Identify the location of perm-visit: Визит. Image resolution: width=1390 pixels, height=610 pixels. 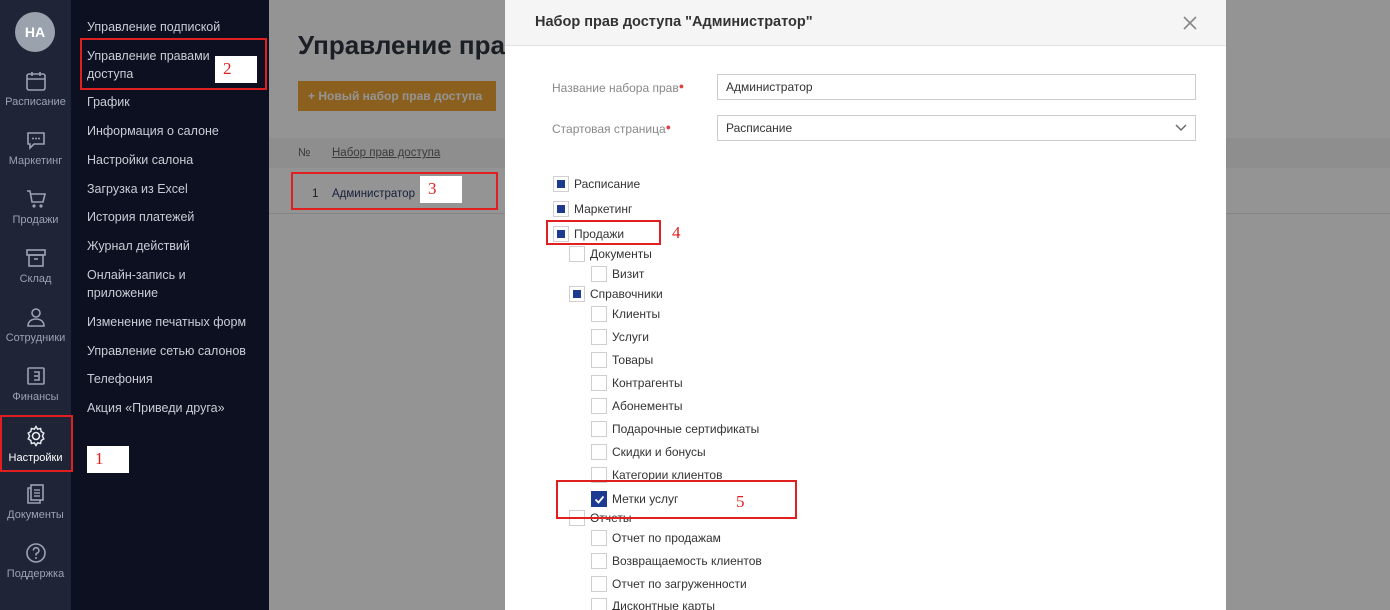
(617, 274).